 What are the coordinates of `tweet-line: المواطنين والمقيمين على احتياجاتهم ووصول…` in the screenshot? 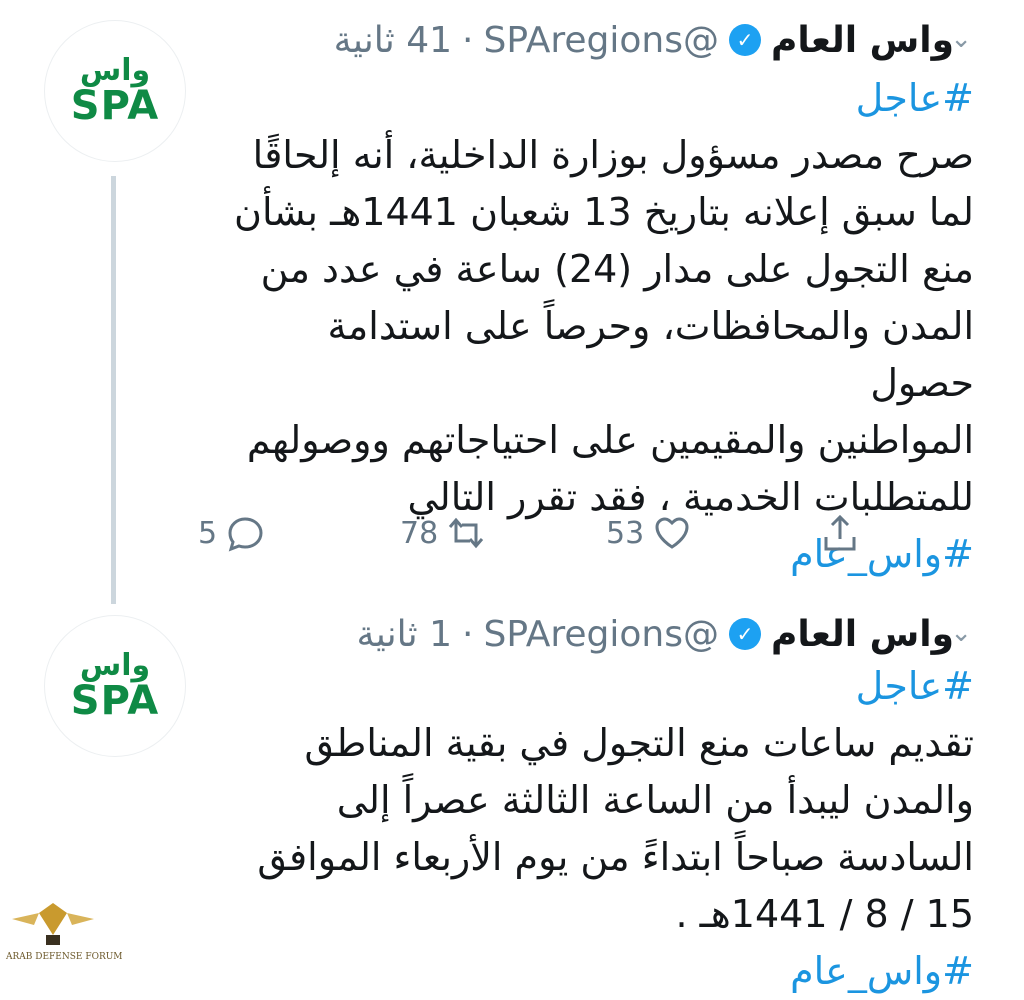 It's located at (610, 440).